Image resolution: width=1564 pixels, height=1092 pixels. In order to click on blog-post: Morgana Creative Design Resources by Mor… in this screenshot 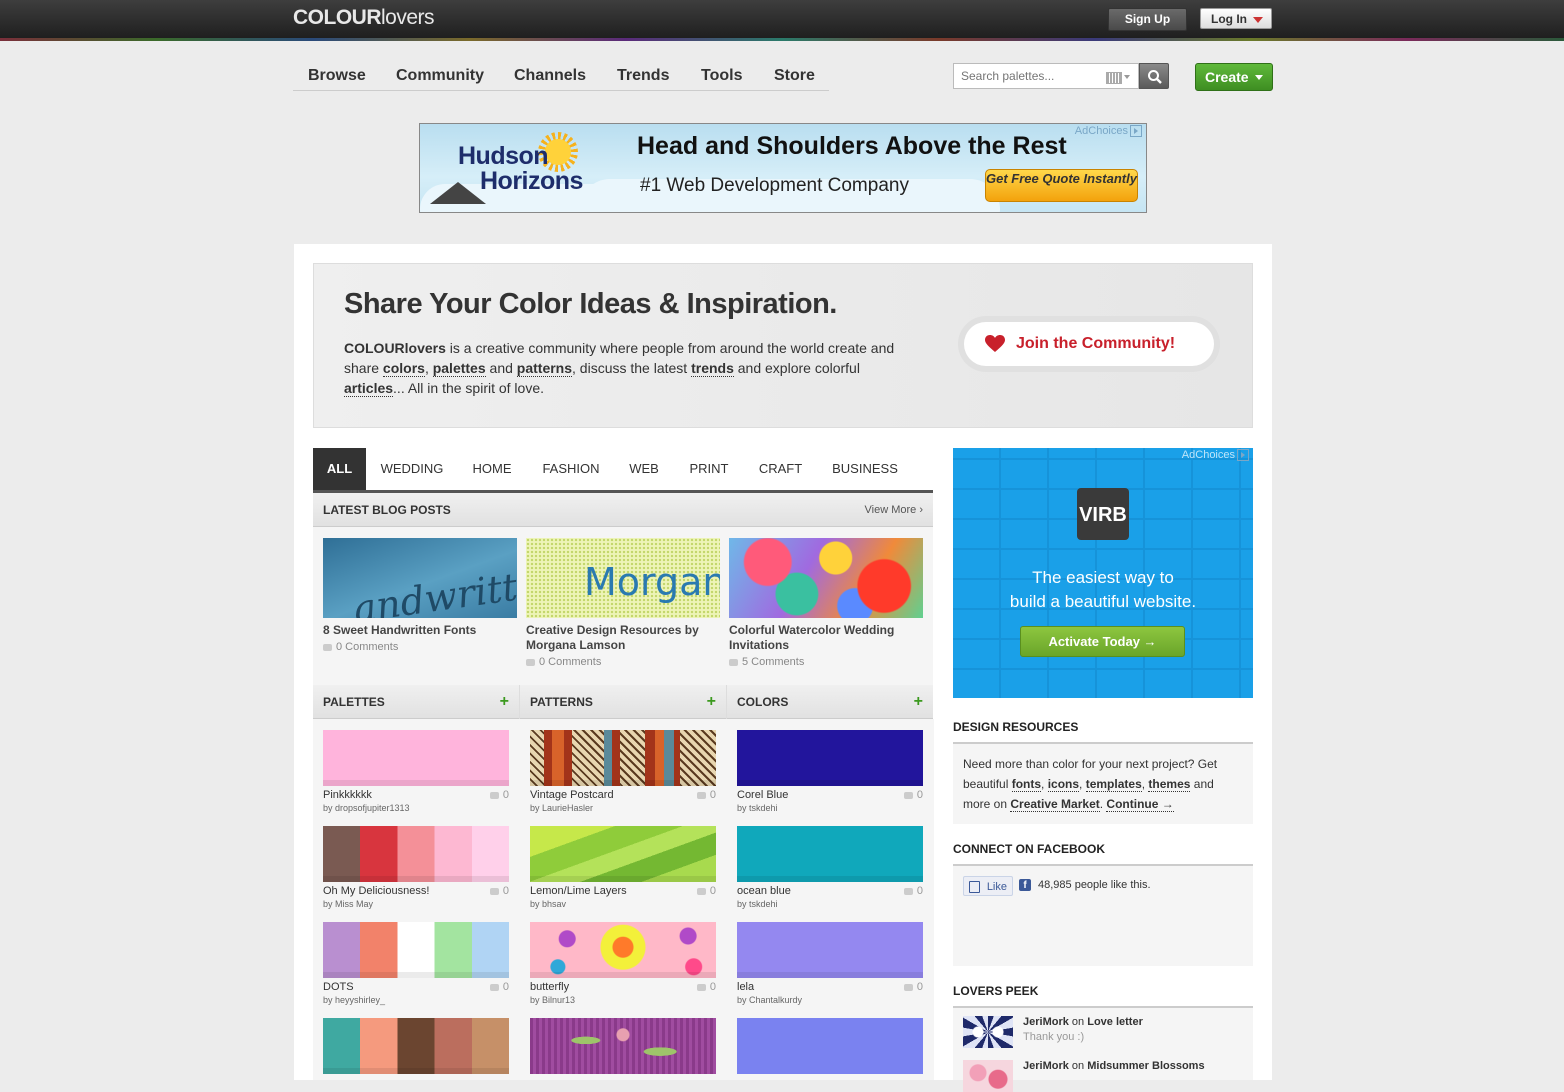, I will do `click(623, 603)`.